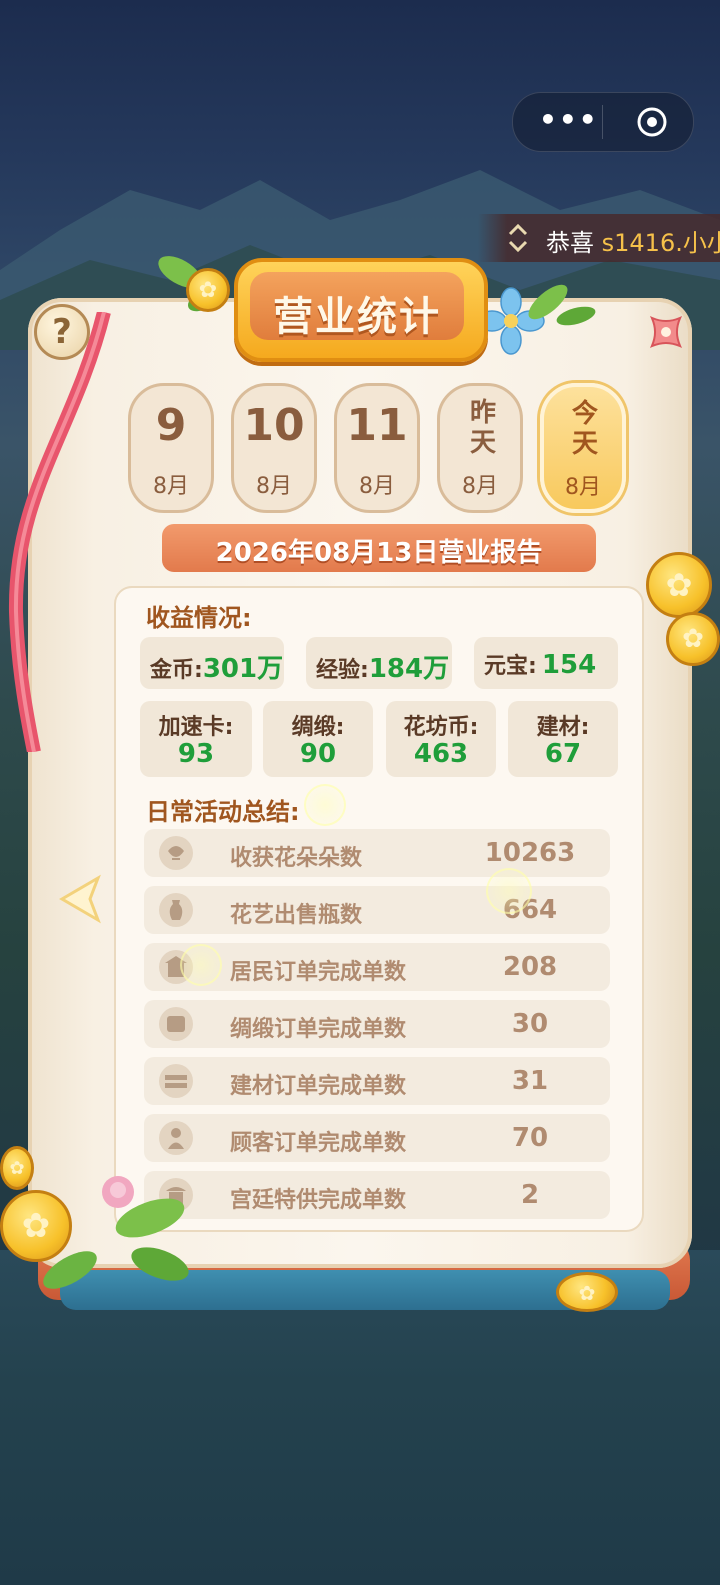  Describe the element at coordinates (296, 915) in the screenshot. I see `activity-label: 花艺出售瓶数` at that location.